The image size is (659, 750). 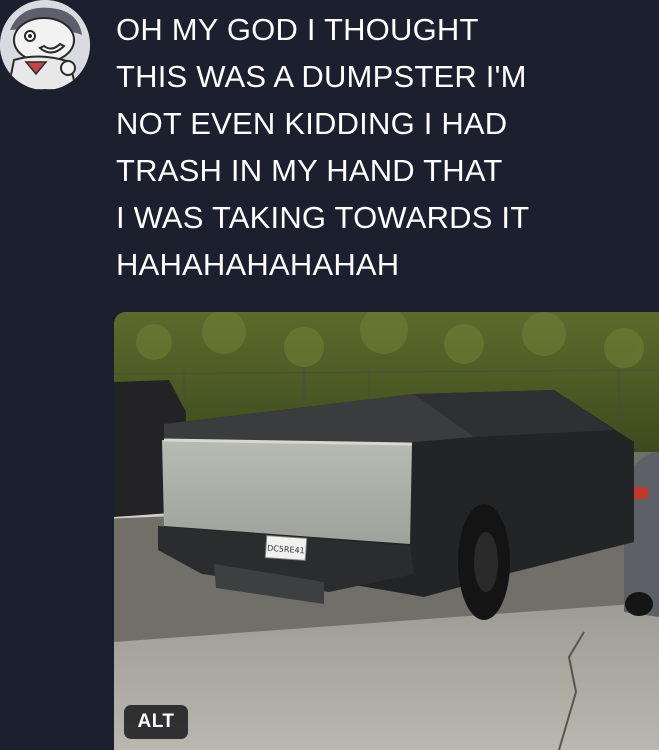 I want to click on post-text-line: TRASH IN MY HAND THAT, so click(x=309, y=170).